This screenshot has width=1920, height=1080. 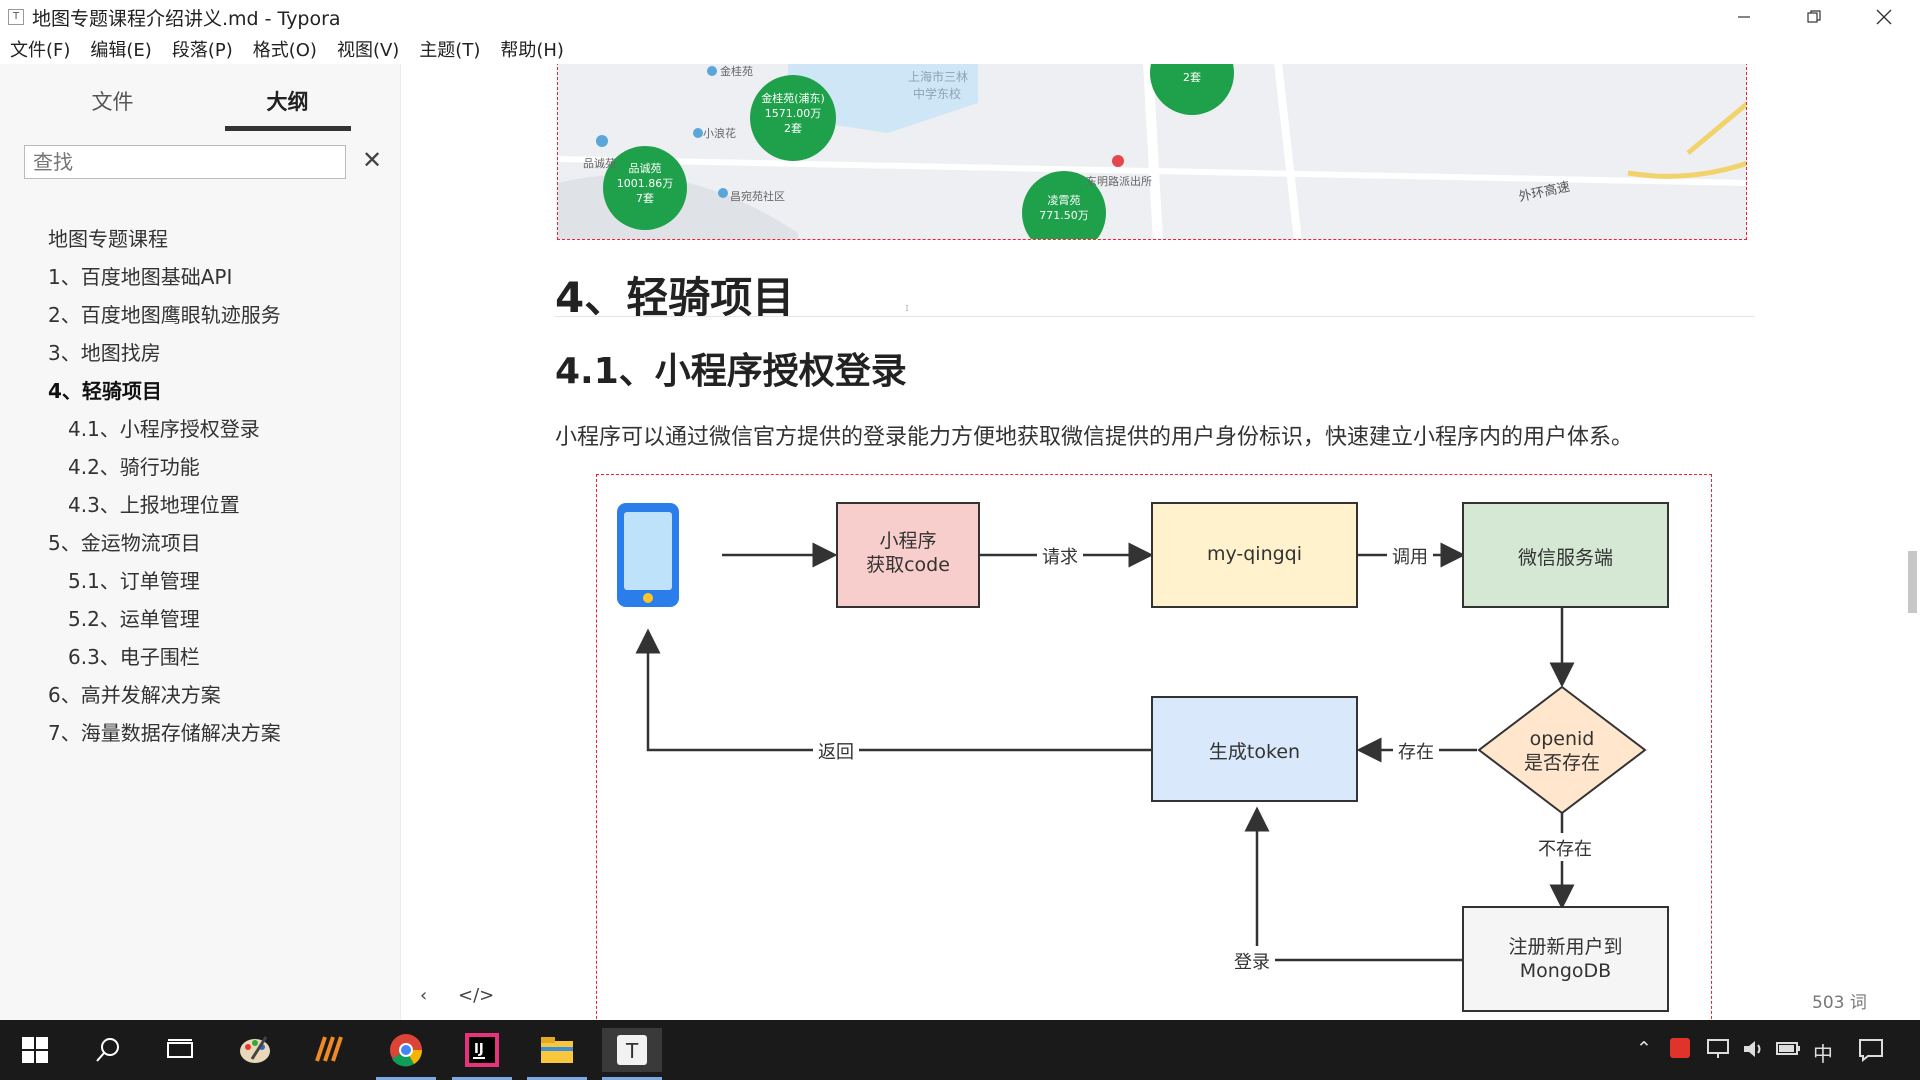 What do you see at coordinates (200, 315) in the screenshot?
I see `outline-item: 2、百度地图鹰眼轨迹服务` at bounding box center [200, 315].